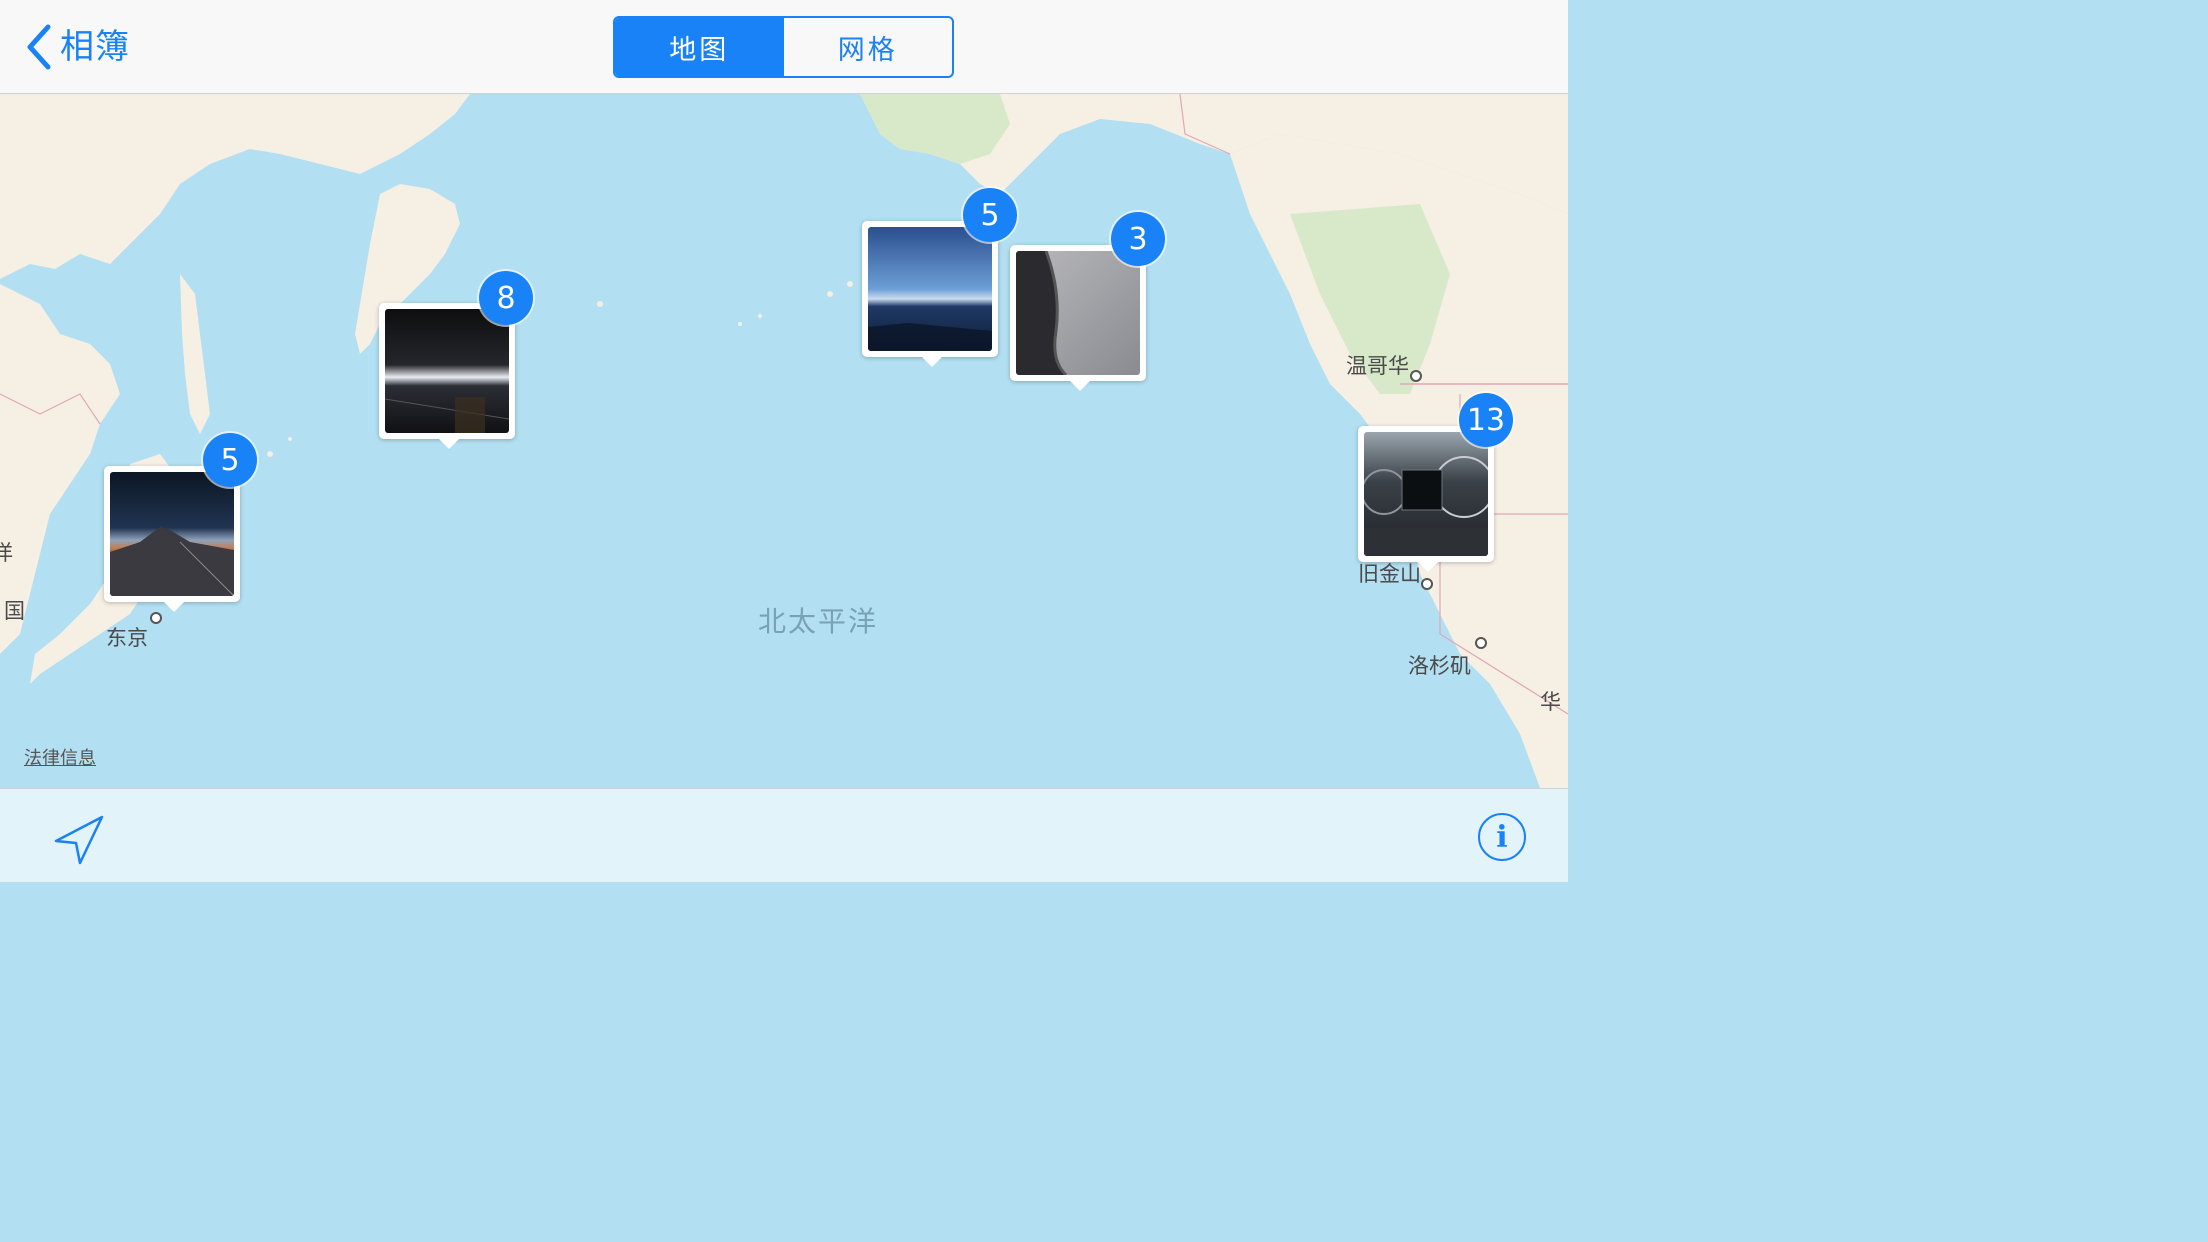 This screenshot has width=2208, height=1242. I want to click on san-francisco-marker, so click(1427, 584).